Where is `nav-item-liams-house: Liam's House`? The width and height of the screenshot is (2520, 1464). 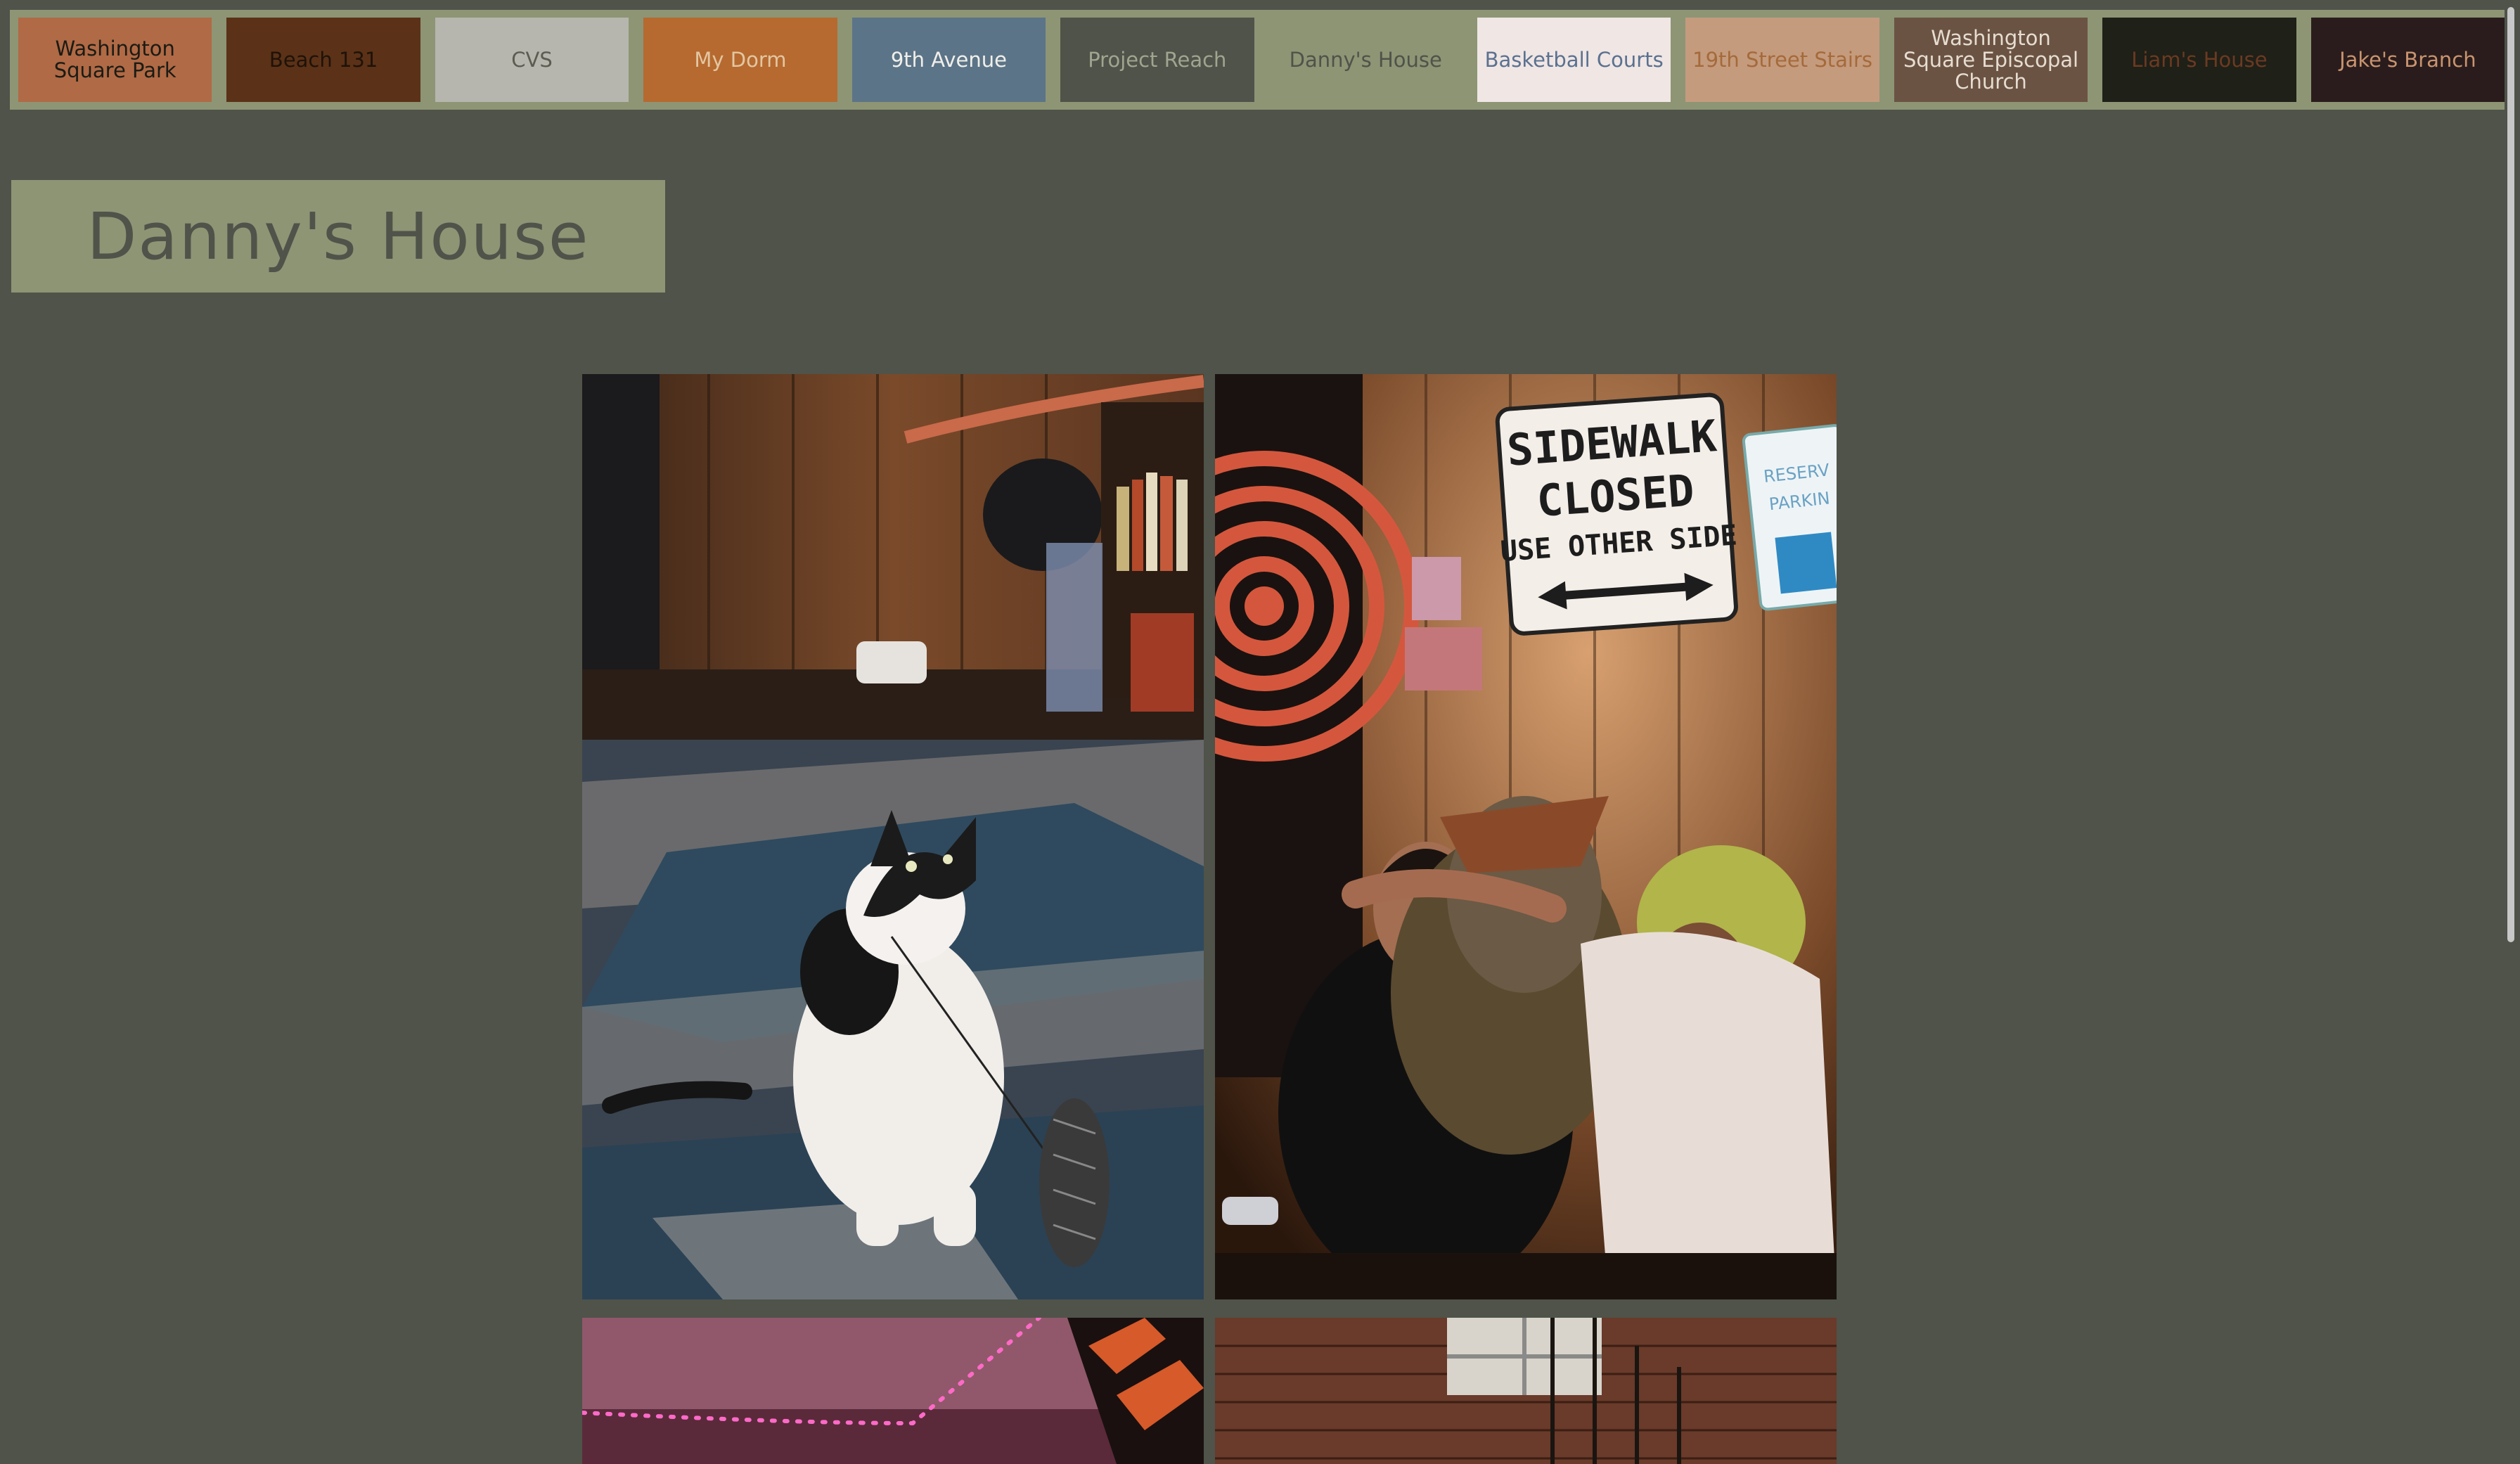 nav-item-liams-house: Liam's House is located at coordinates (2199, 60).